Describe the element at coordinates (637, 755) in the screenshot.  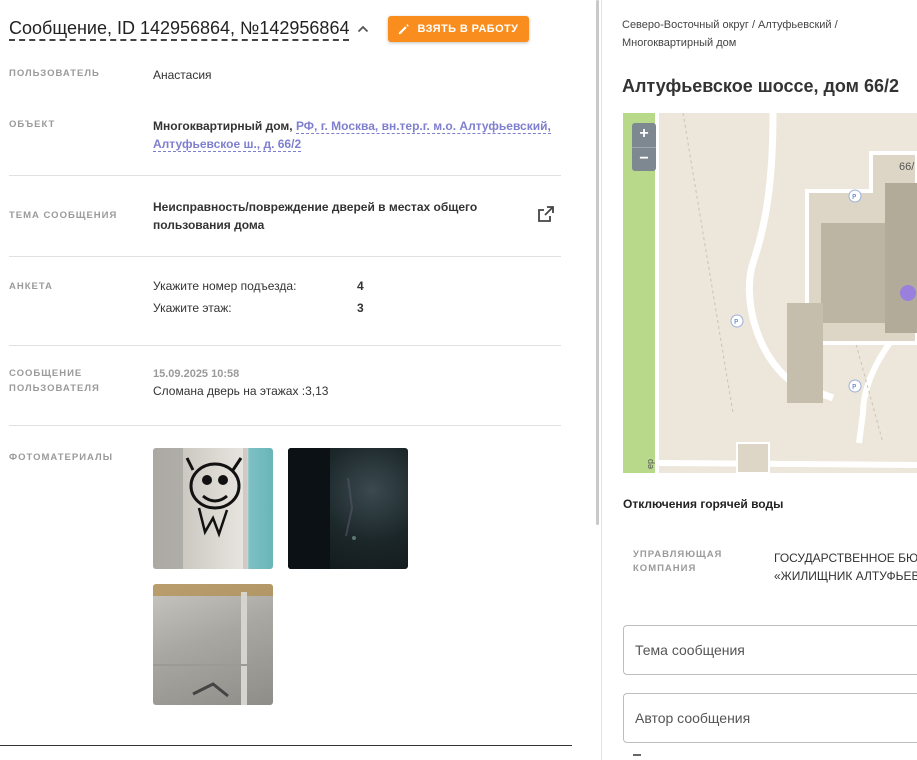
I see `cutoff-field-label` at that location.